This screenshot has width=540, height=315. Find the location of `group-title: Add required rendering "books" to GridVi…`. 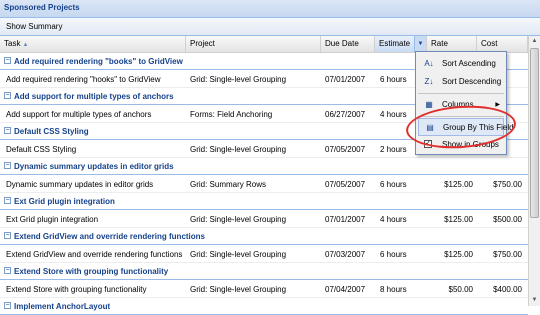

group-title: Add required rendering "books" to GridVi… is located at coordinates (98, 61).